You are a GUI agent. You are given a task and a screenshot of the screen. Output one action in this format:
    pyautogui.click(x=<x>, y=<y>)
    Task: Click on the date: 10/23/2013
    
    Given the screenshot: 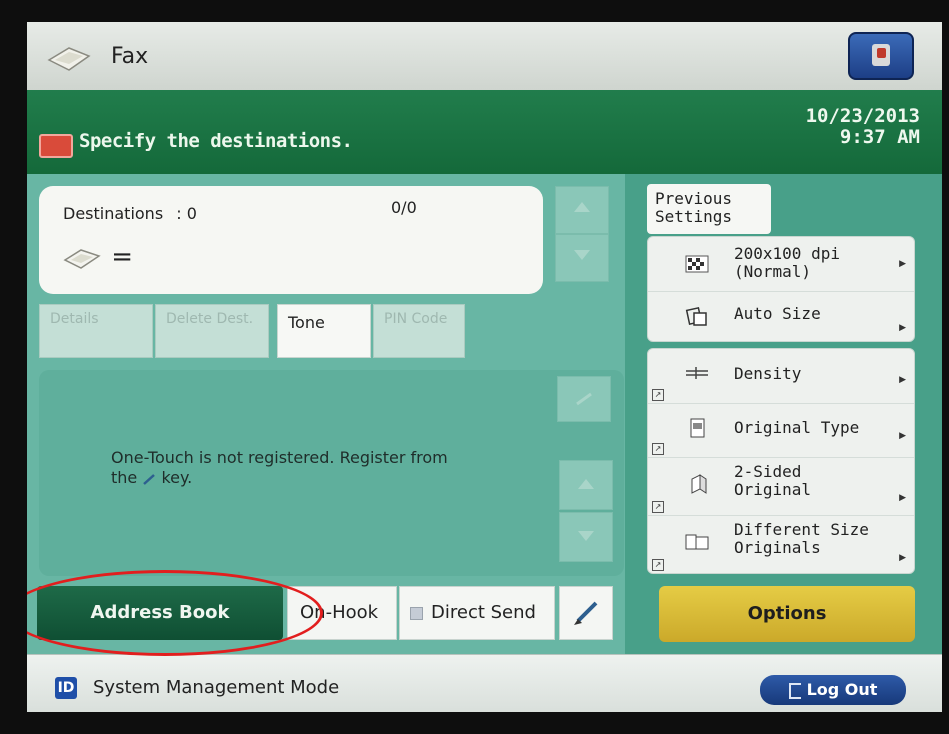 What is the action you would take?
    pyautogui.click(x=862, y=116)
    